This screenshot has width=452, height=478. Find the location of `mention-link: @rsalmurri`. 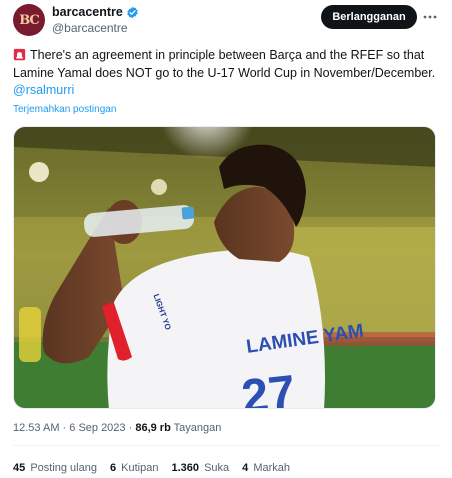

mention-link: @rsalmurri is located at coordinates (43, 90).